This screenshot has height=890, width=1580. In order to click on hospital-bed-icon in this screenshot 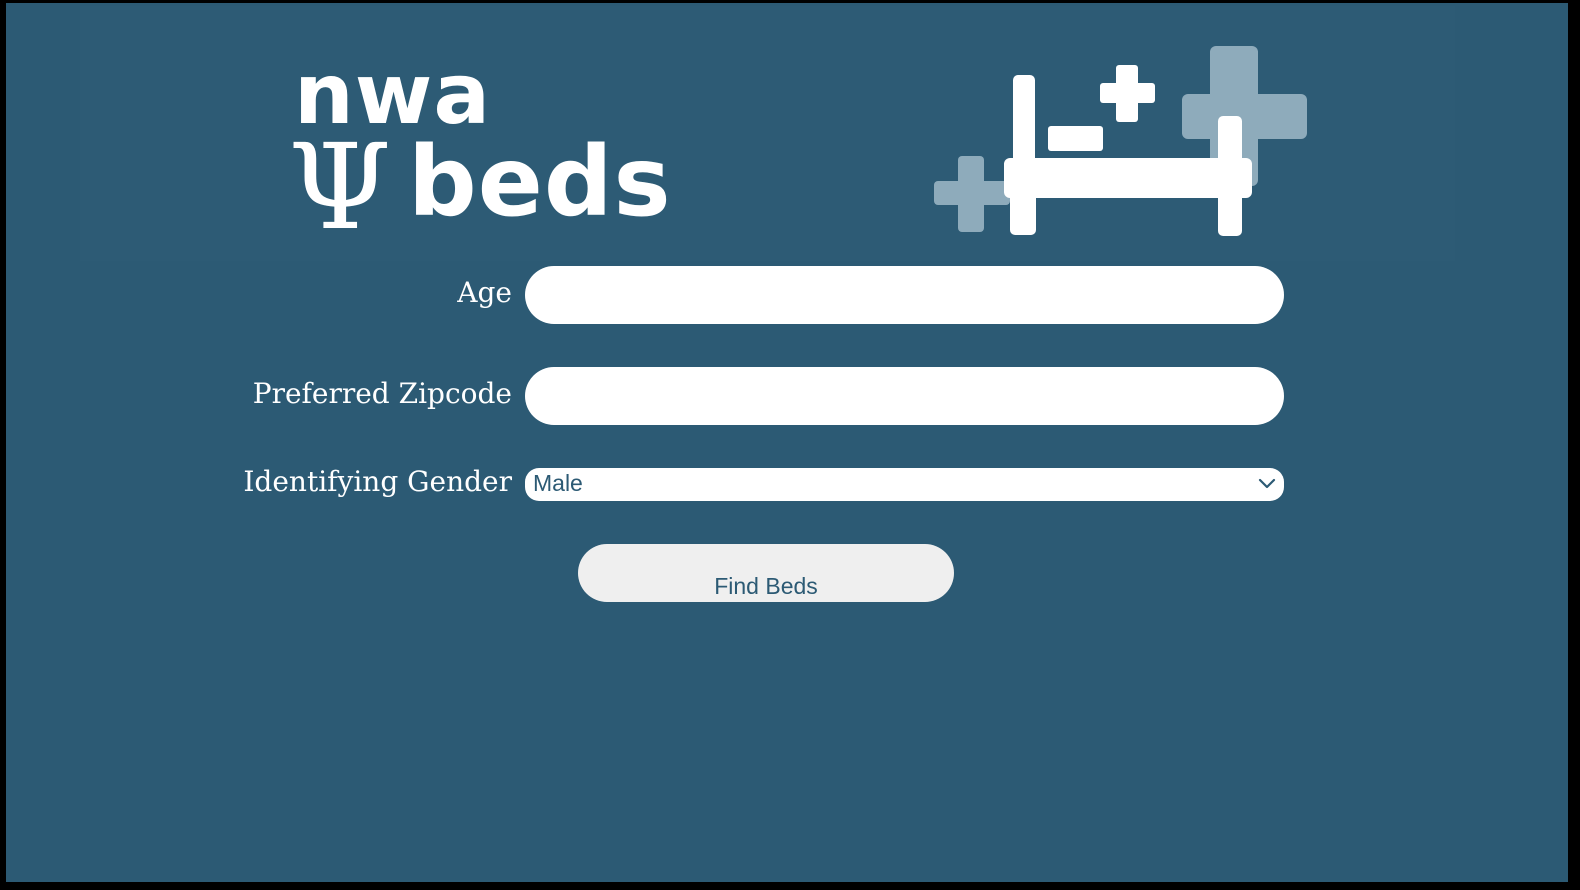, I will do `click(1120, 141)`.